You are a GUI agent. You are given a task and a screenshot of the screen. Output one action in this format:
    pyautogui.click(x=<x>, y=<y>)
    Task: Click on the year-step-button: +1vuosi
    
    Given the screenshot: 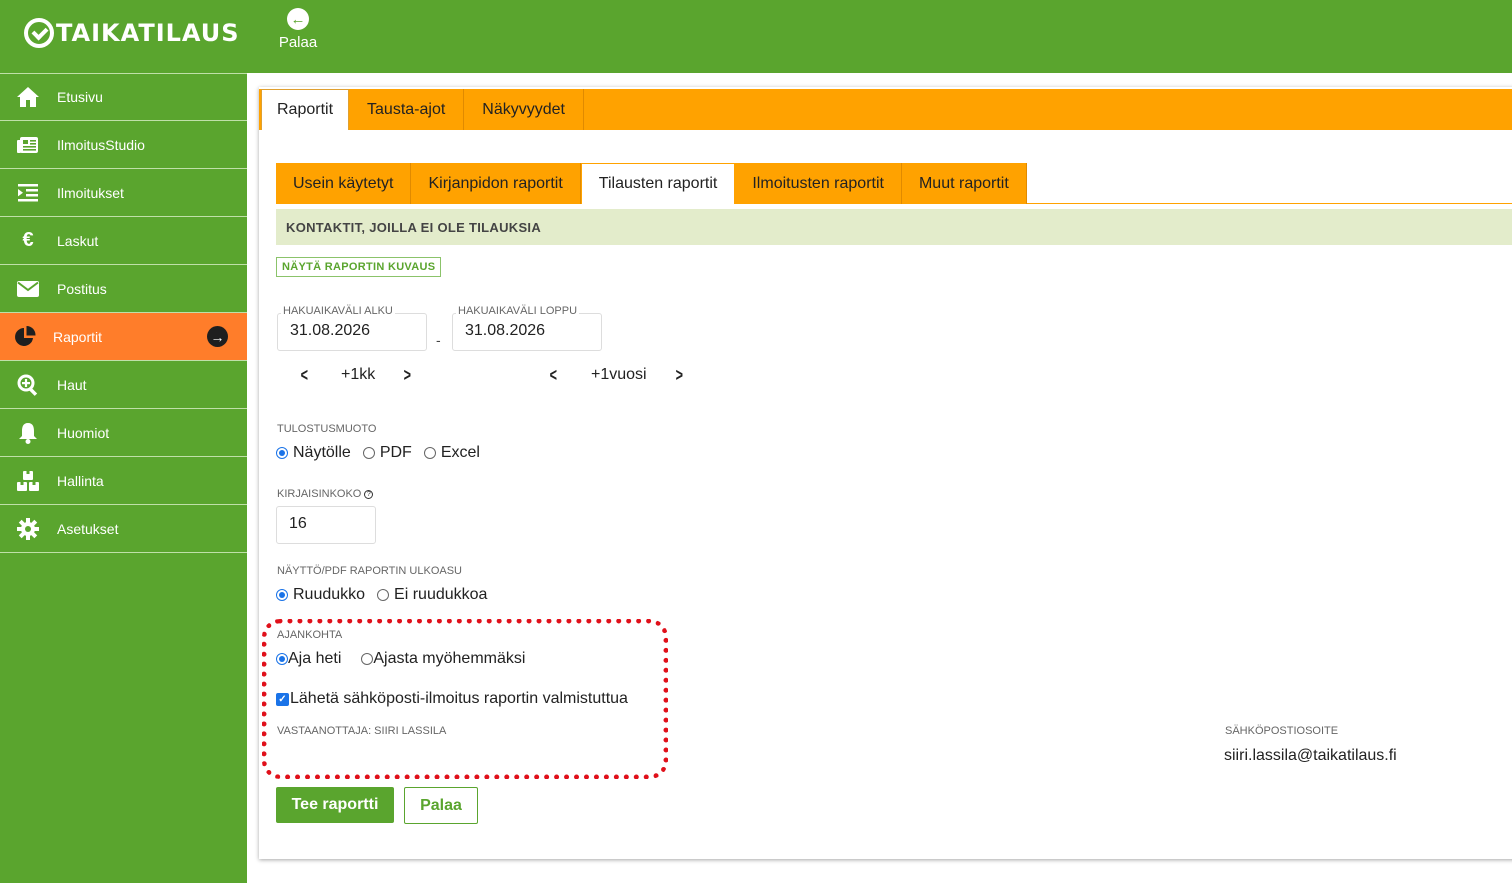 What is the action you would take?
    pyautogui.click(x=619, y=375)
    